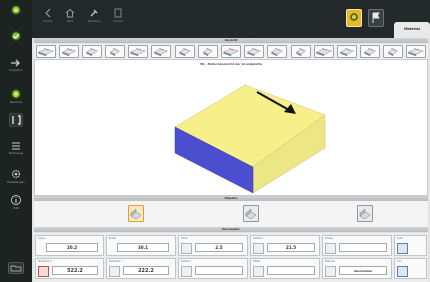  Describe the element at coordinates (94, 13) in the screenshot. I see `tool-icon` at that location.